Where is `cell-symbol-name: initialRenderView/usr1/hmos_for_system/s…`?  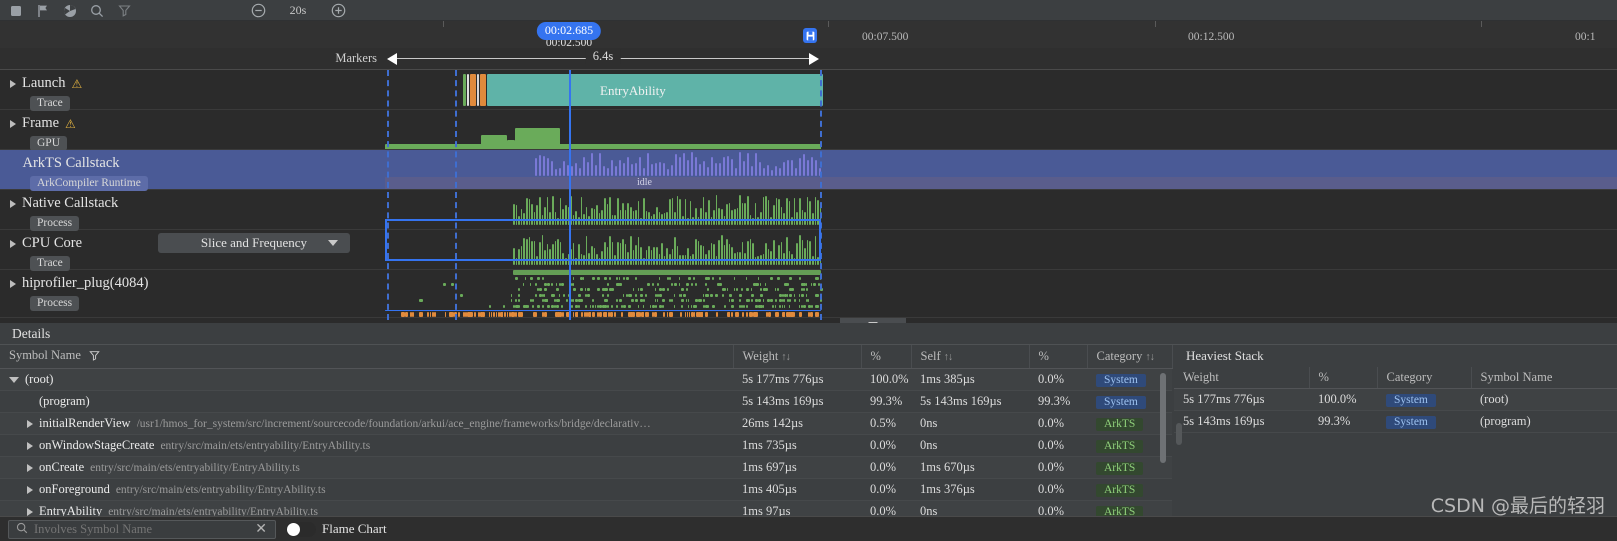
cell-symbol-name: initialRenderView/usr1/hmos_for_system/s… is located at coordinates (366, 423).